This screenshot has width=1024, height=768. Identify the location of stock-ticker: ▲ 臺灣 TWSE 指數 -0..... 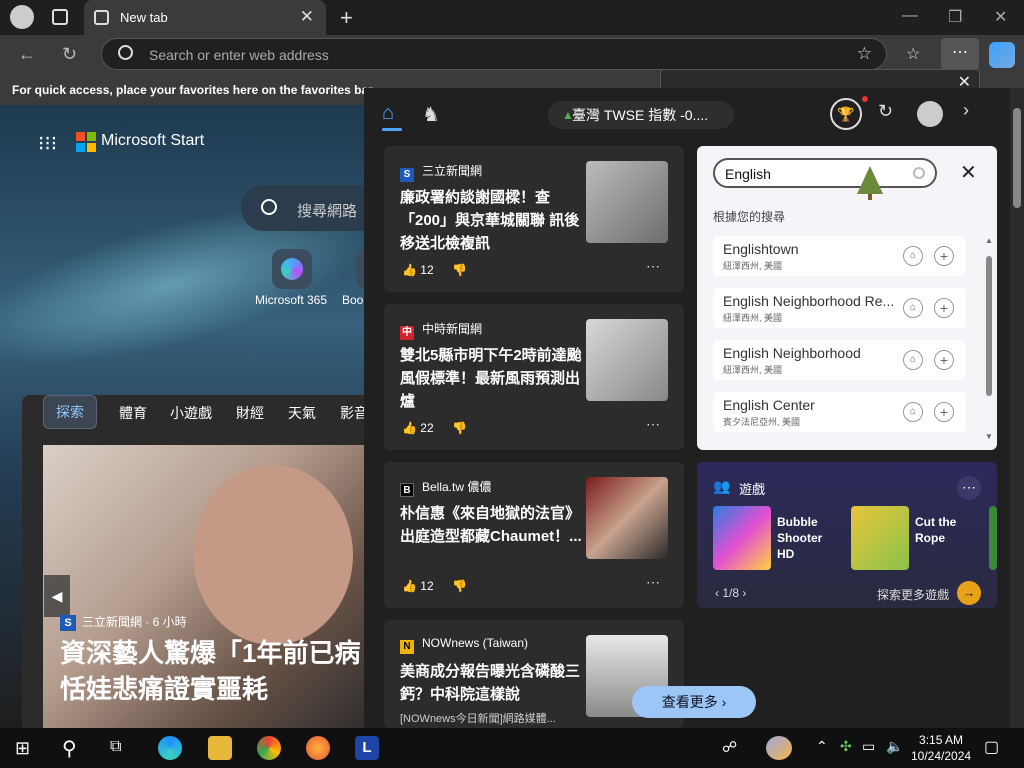
(641, 115).